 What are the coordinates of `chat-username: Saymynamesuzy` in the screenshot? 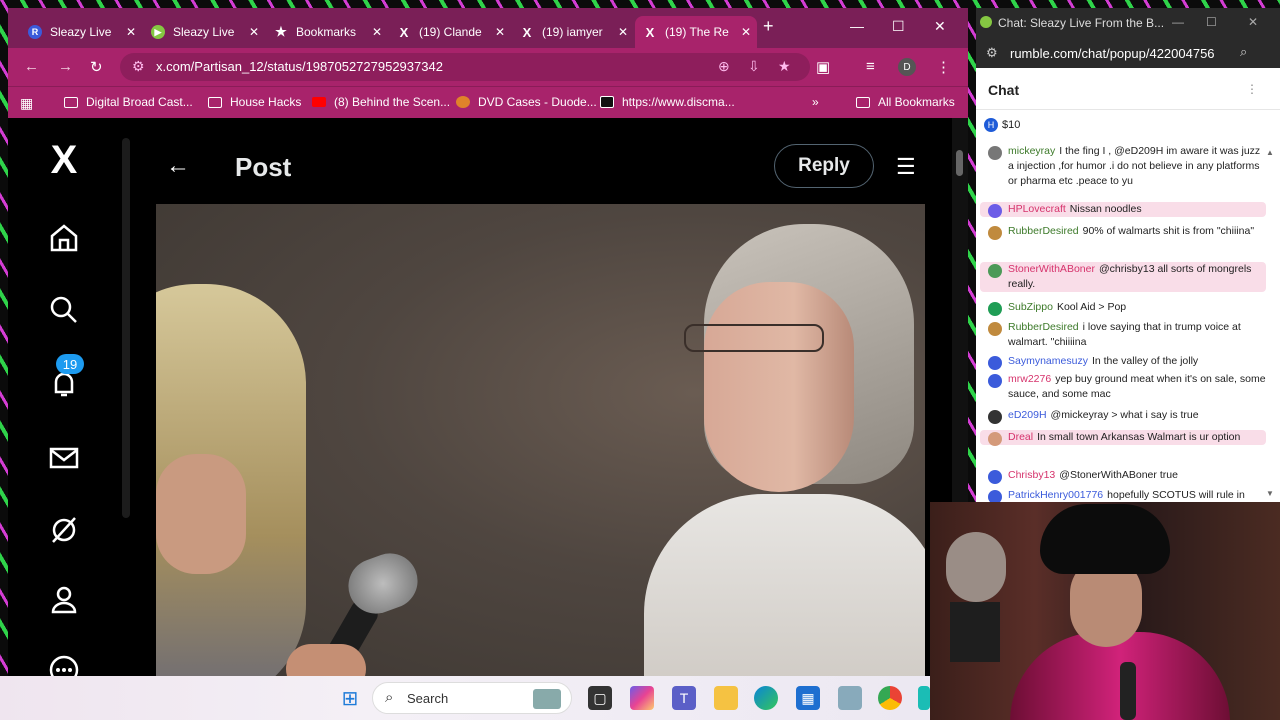 It's located at (1048, 361).